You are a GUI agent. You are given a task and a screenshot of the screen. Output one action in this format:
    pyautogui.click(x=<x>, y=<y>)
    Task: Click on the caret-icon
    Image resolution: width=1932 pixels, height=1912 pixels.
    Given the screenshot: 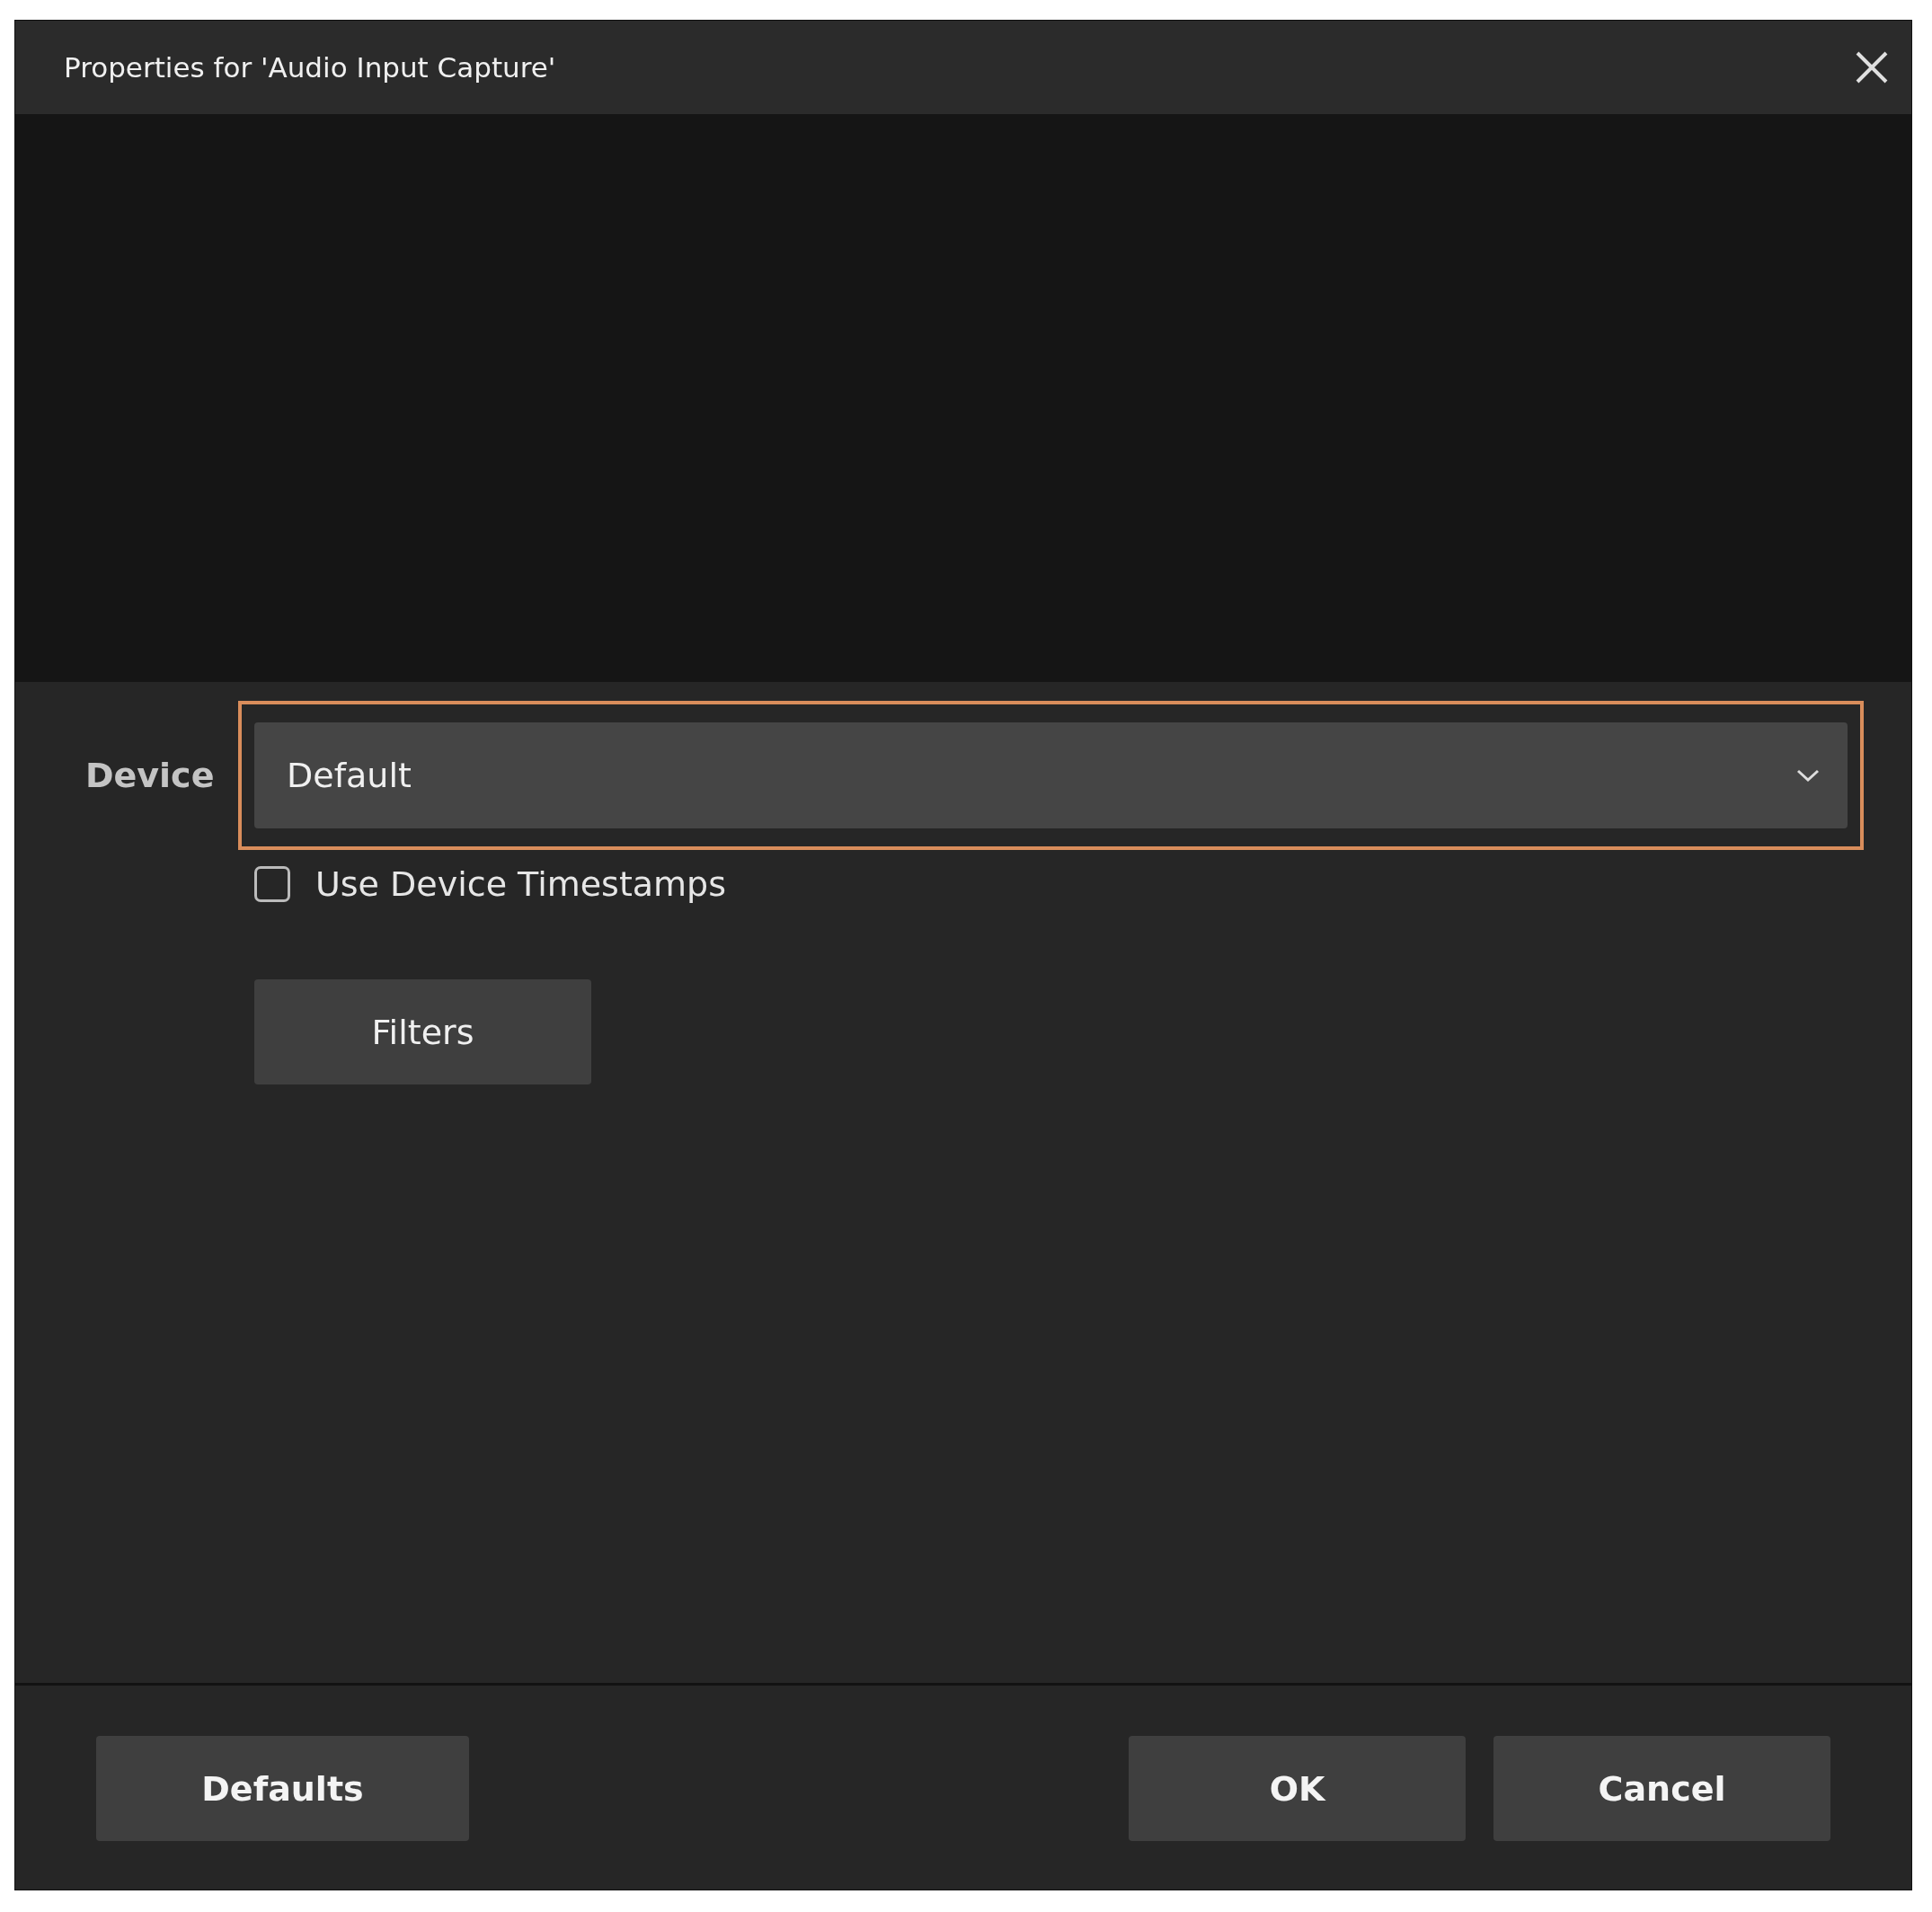 What is the action you would take?
    pyautogui.click(x=1808, y=775)
    